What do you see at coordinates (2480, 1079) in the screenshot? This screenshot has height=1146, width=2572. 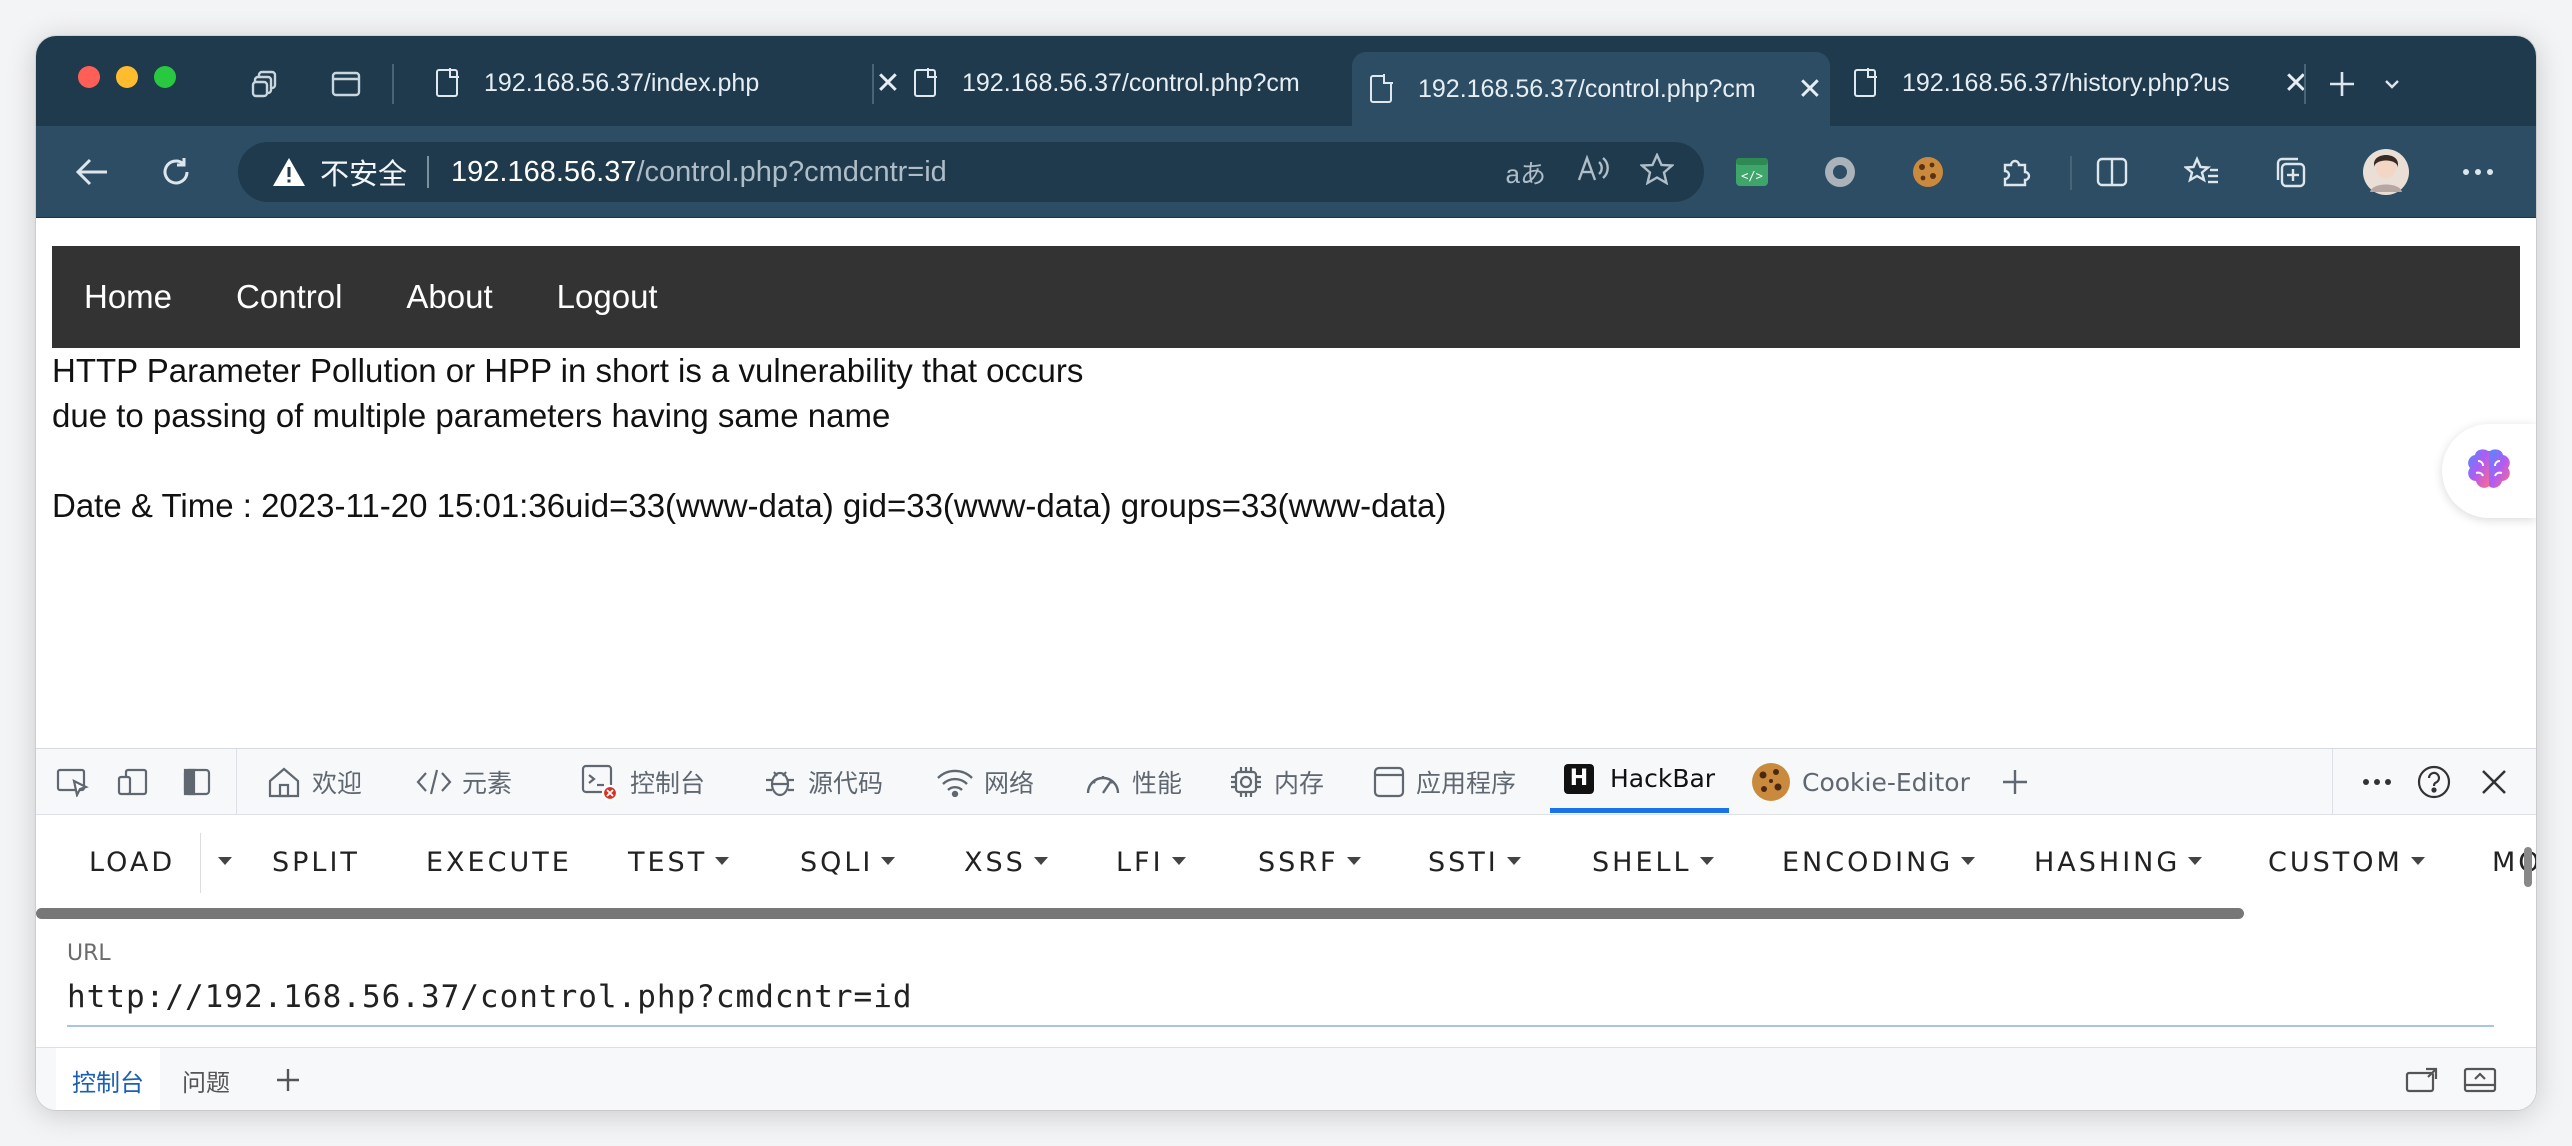 I see `collapse-drawer-icon` at bounding box center [2480, 1079].